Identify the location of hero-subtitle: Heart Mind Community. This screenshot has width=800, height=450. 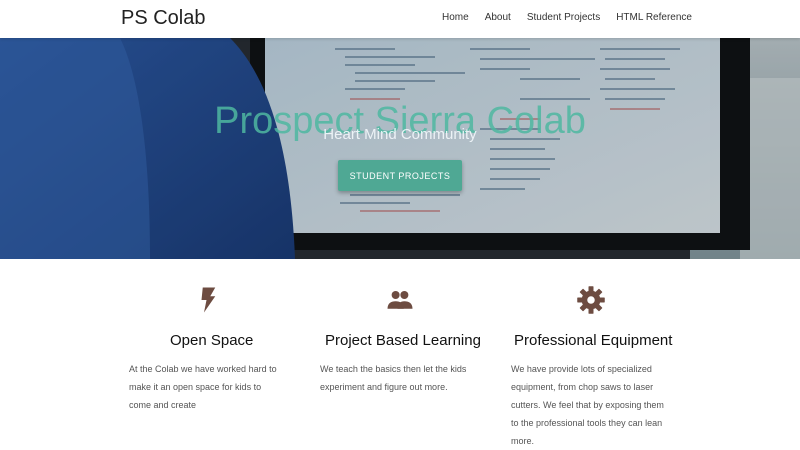
(400, 134).